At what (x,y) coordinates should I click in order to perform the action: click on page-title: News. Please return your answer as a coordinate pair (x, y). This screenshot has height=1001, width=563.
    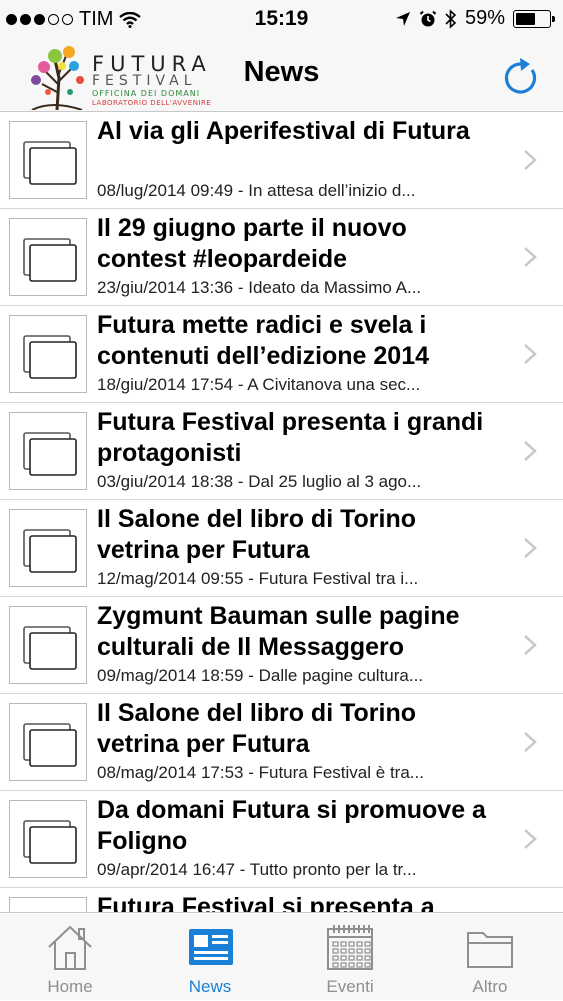
    Looking at the image, I should click on (281, 72).